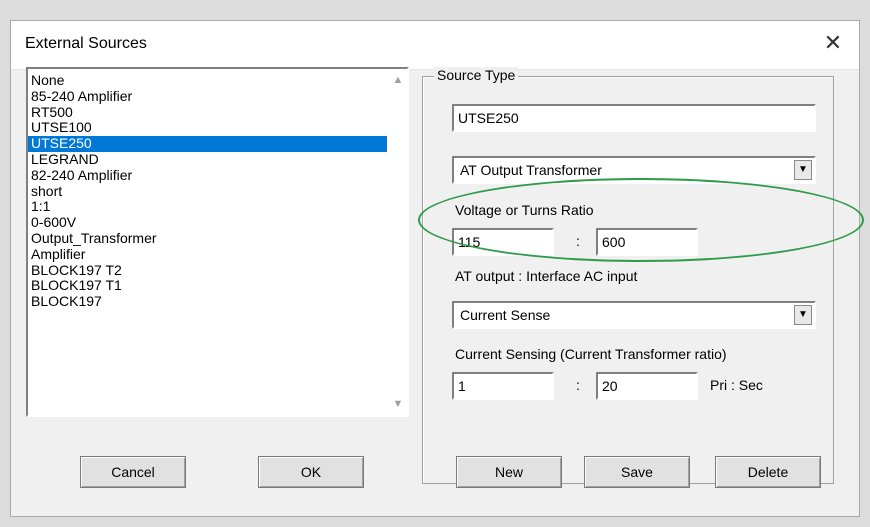 This screenshot has height=527, width=870. What do you see at coordinates (435, 45) in the screenshot?
I see `title-bar: External Sources ✕` at bounding box center [435, 45].